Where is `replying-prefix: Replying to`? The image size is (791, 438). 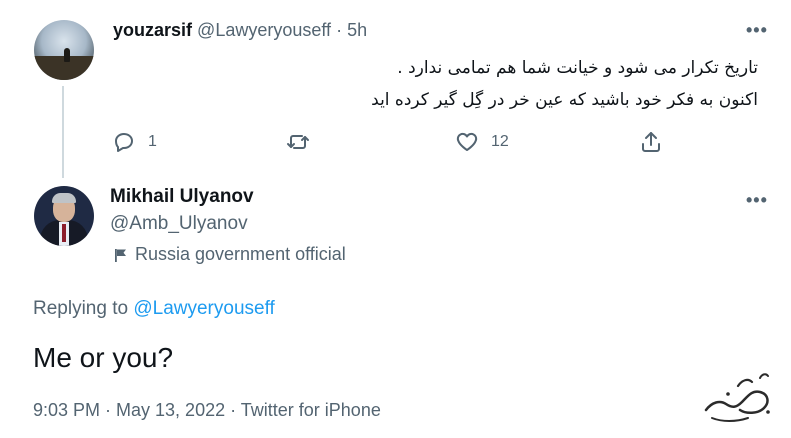
replying-prefix: Replying to is located at coordinates (83, 308).